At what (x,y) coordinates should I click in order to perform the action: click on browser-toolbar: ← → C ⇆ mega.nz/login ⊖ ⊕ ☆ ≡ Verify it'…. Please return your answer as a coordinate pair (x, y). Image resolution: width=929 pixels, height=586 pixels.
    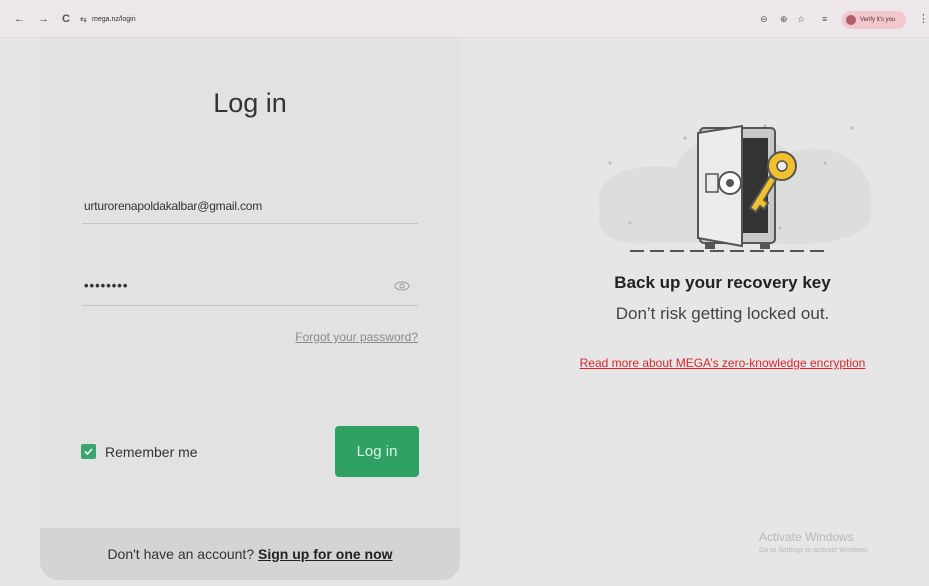
    Looking at the image, I should click on (464, 19).